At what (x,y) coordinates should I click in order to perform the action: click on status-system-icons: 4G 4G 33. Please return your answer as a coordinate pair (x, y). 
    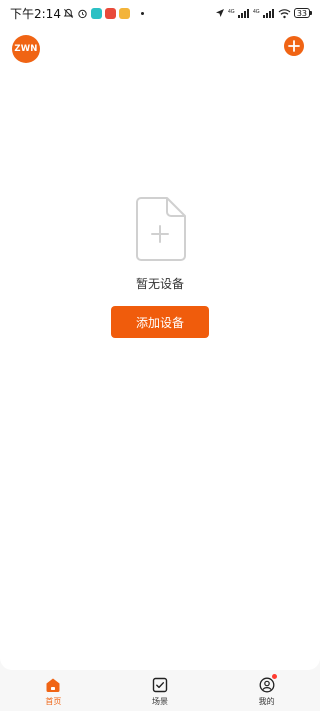
    Looking at the image, I should click on (264, 13).